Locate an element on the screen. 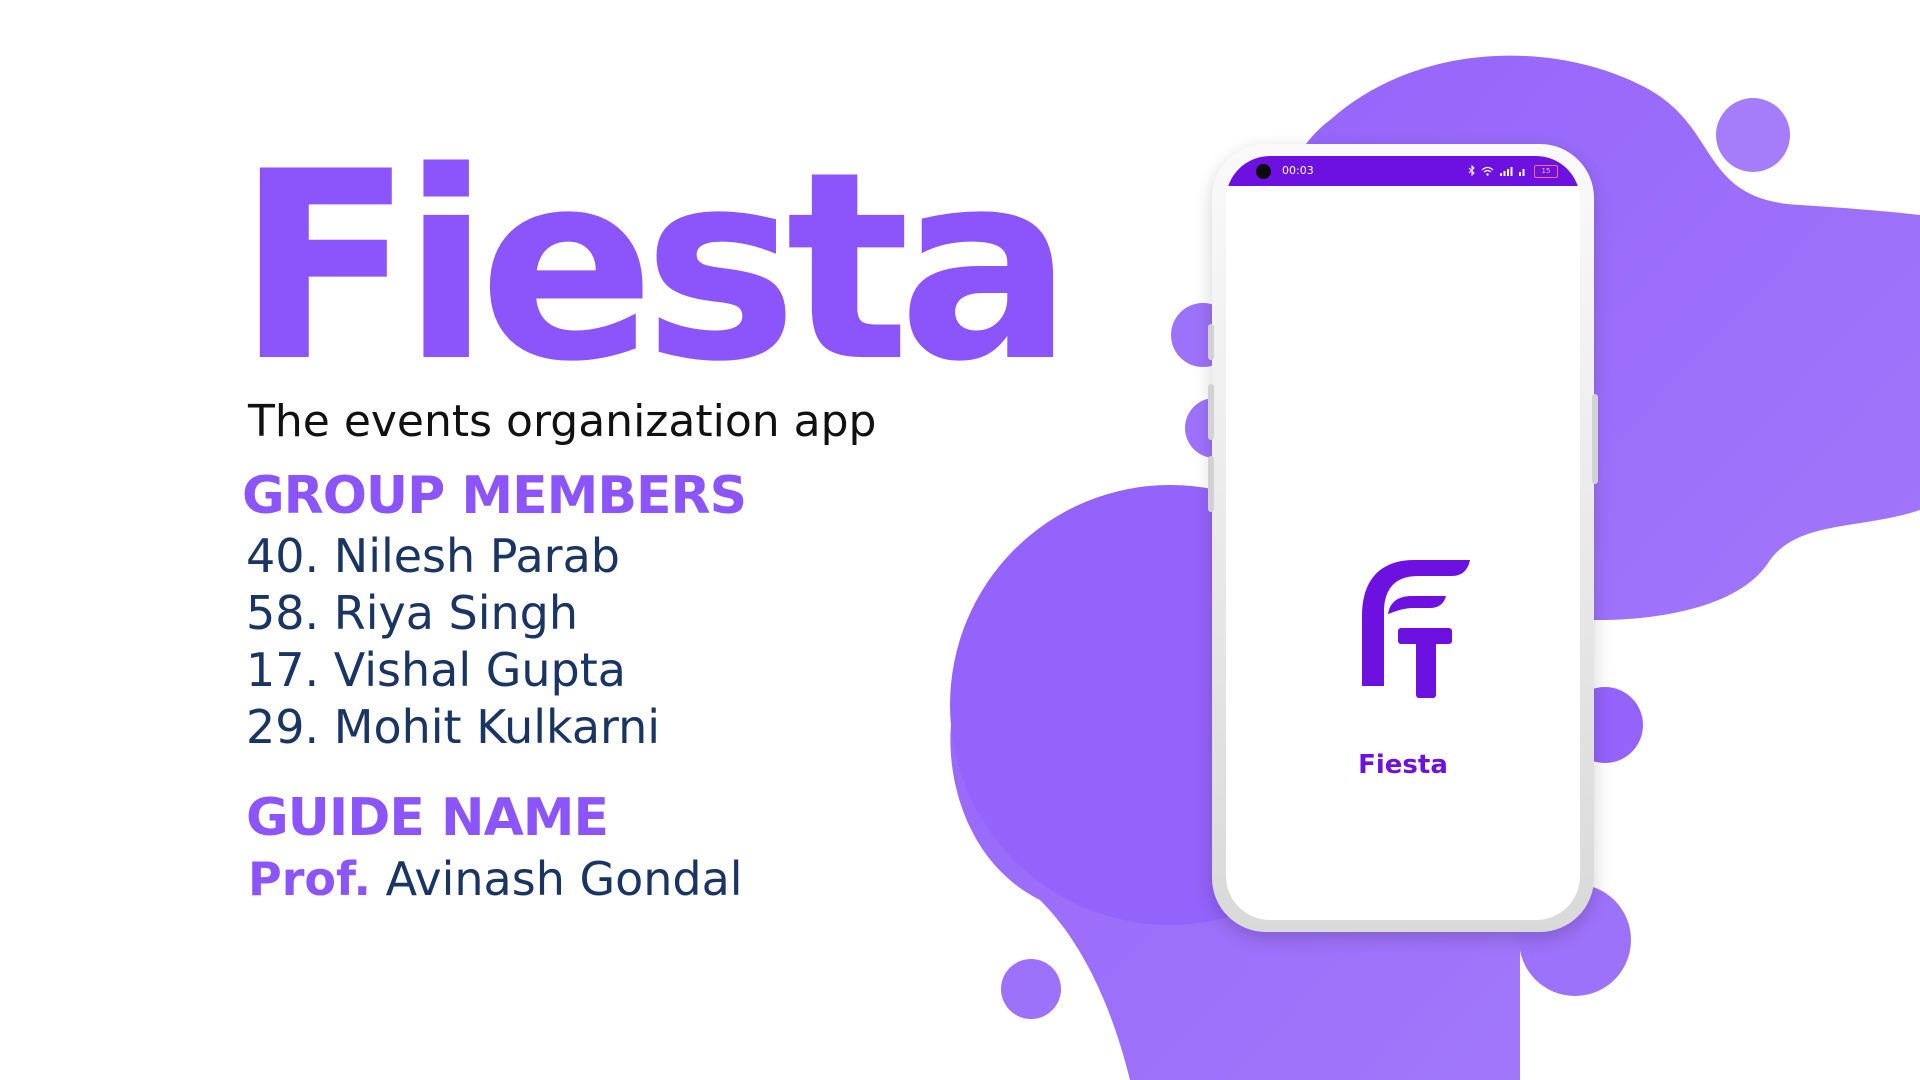  status-bar: 00:03 15 is located at coordinates (1403, 171).